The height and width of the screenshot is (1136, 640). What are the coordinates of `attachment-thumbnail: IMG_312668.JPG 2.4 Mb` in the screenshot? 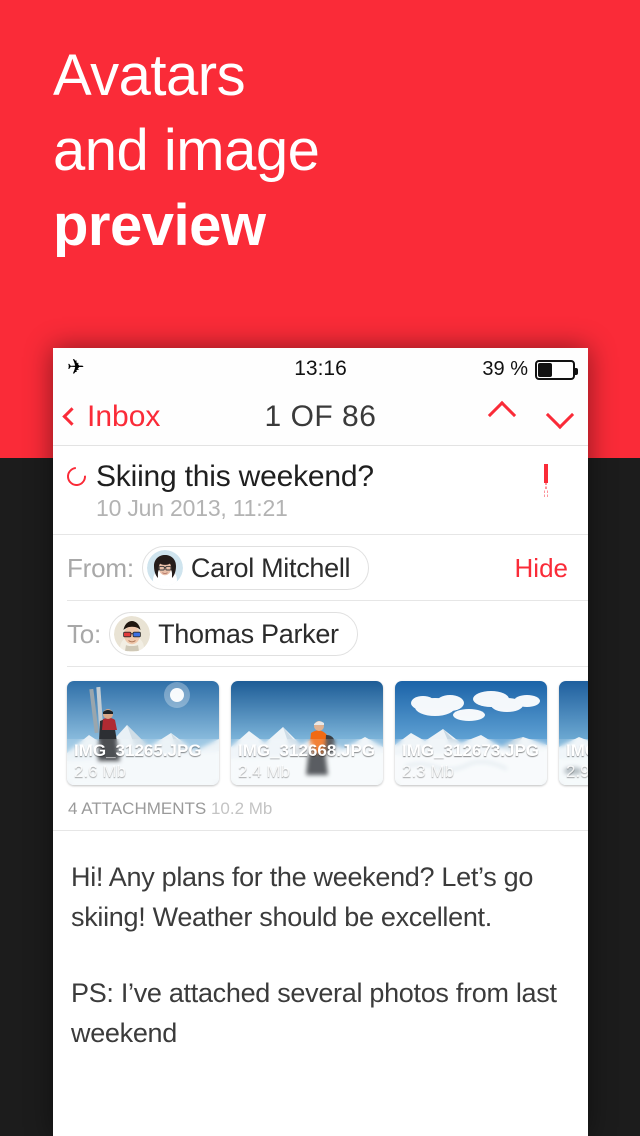 It's located at (307, 733).